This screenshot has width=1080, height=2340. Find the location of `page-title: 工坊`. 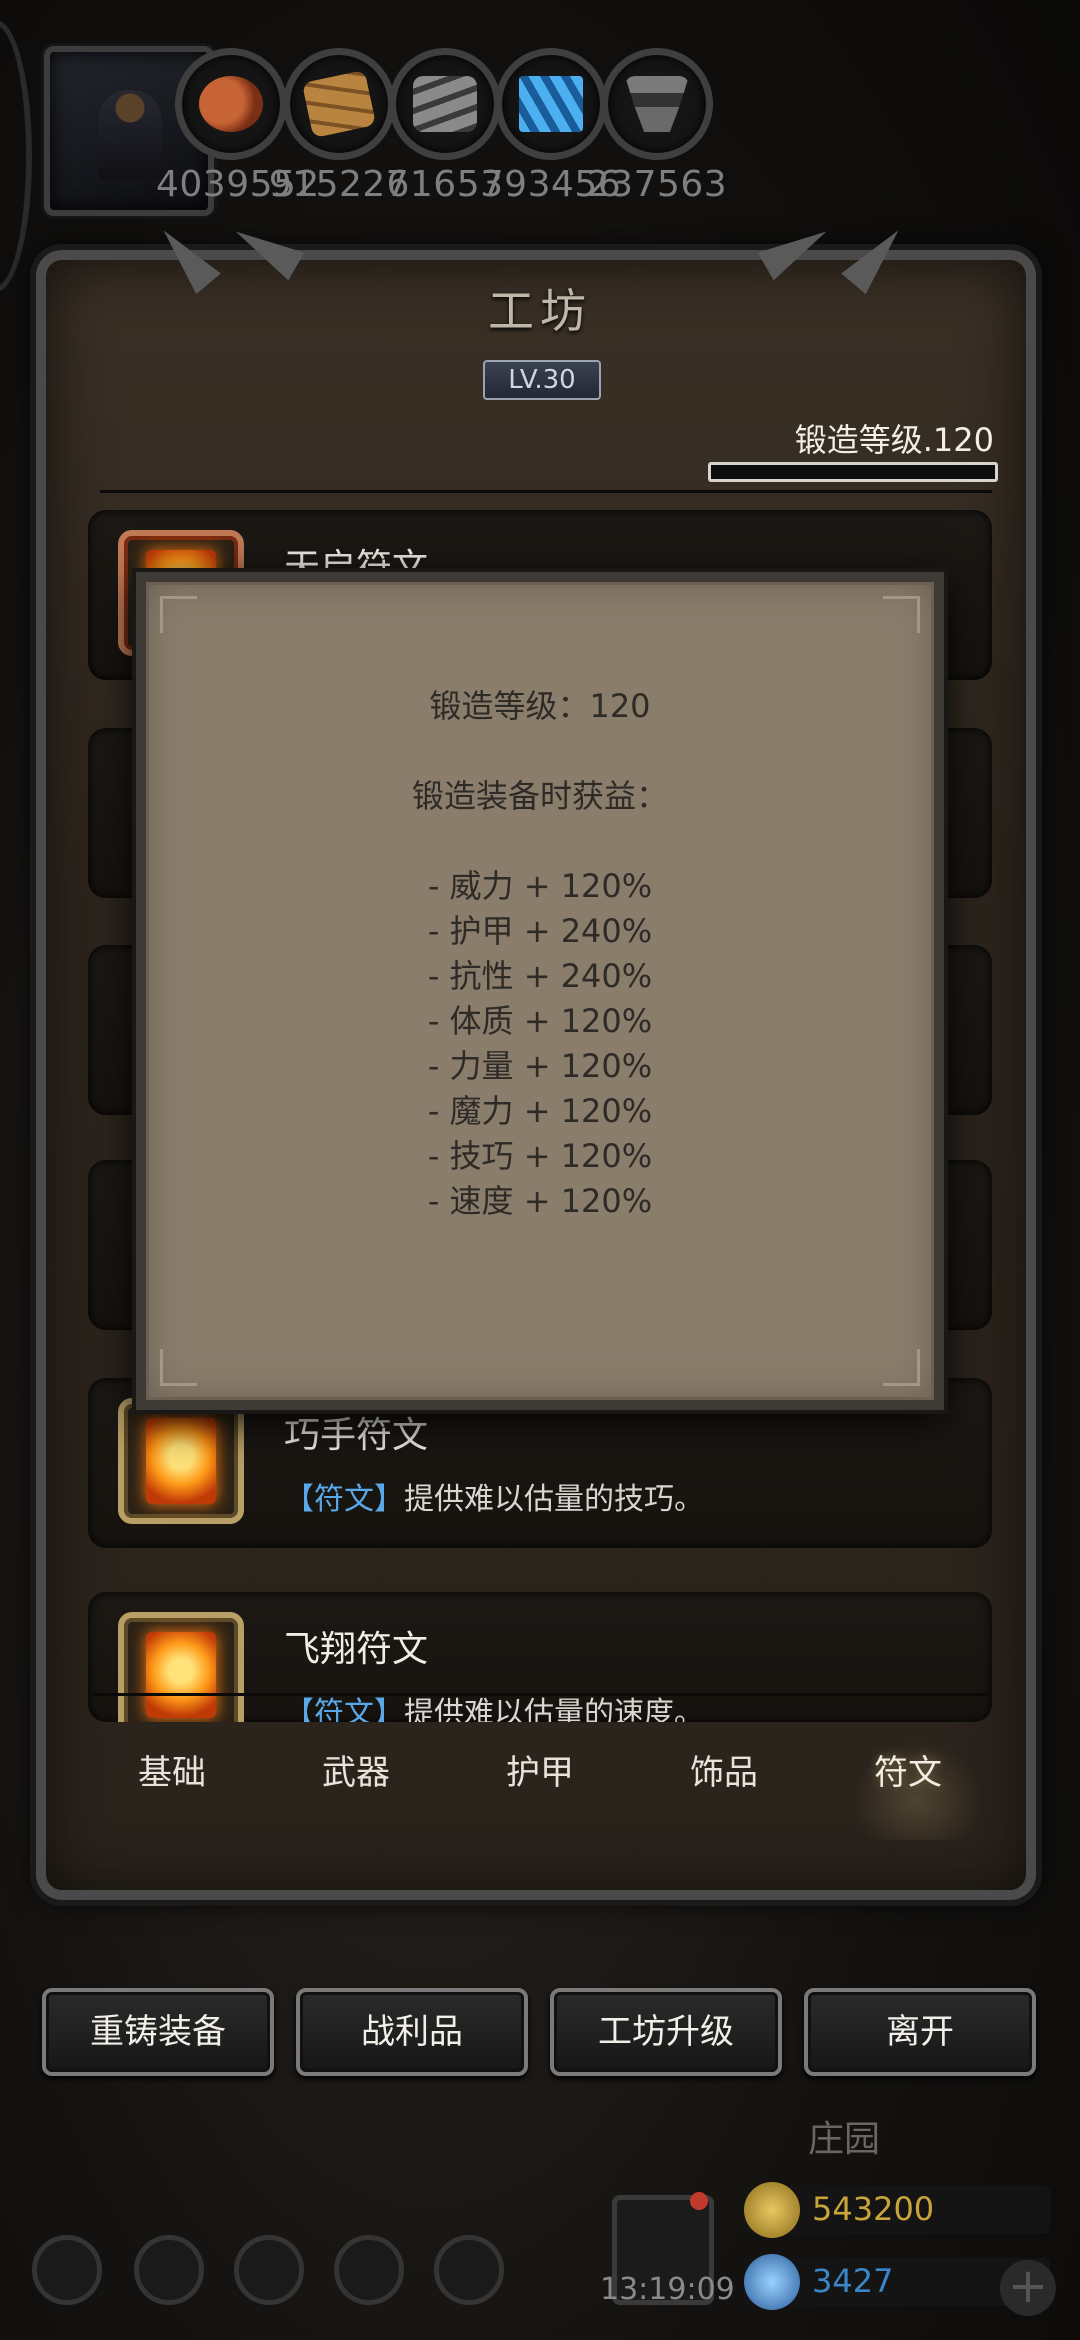

page-title: 工坊 is located at coordinates (540, 311).